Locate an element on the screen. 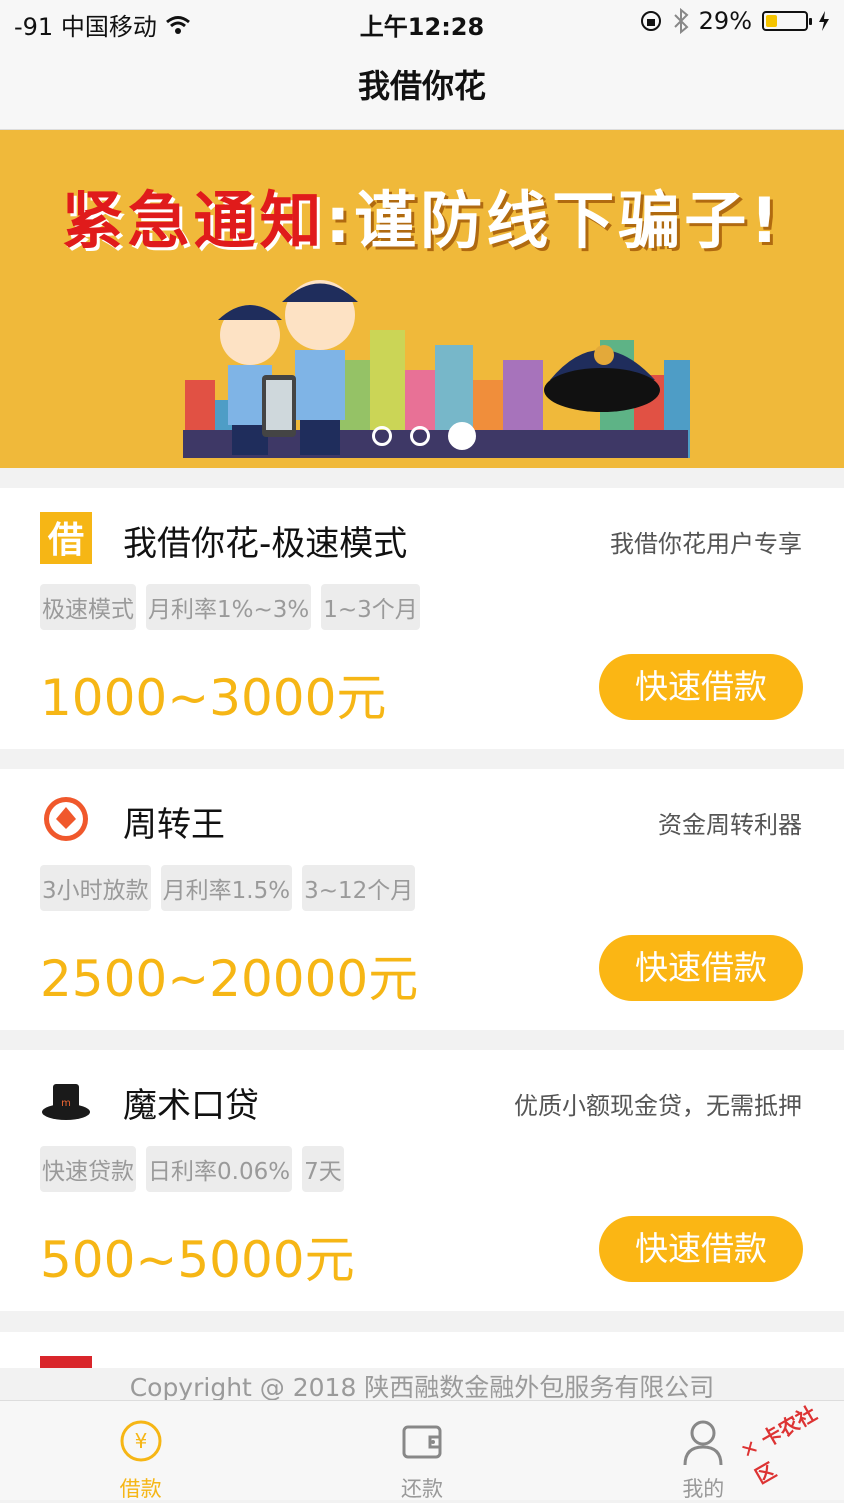 This screenshot has width=844, height=1503. product-tagline: 我借你花用户专享 is located at coordinates (706, 544).